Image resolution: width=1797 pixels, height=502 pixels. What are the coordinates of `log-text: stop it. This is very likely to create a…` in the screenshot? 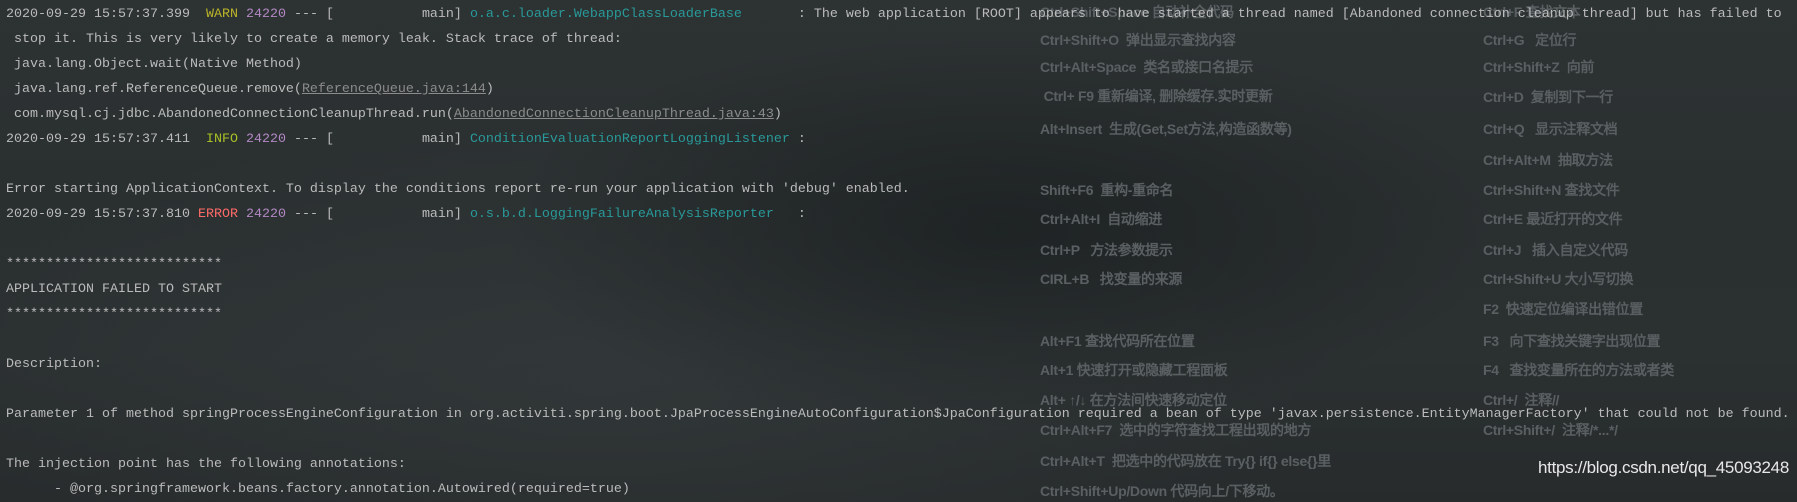 It's located at (314, 39).